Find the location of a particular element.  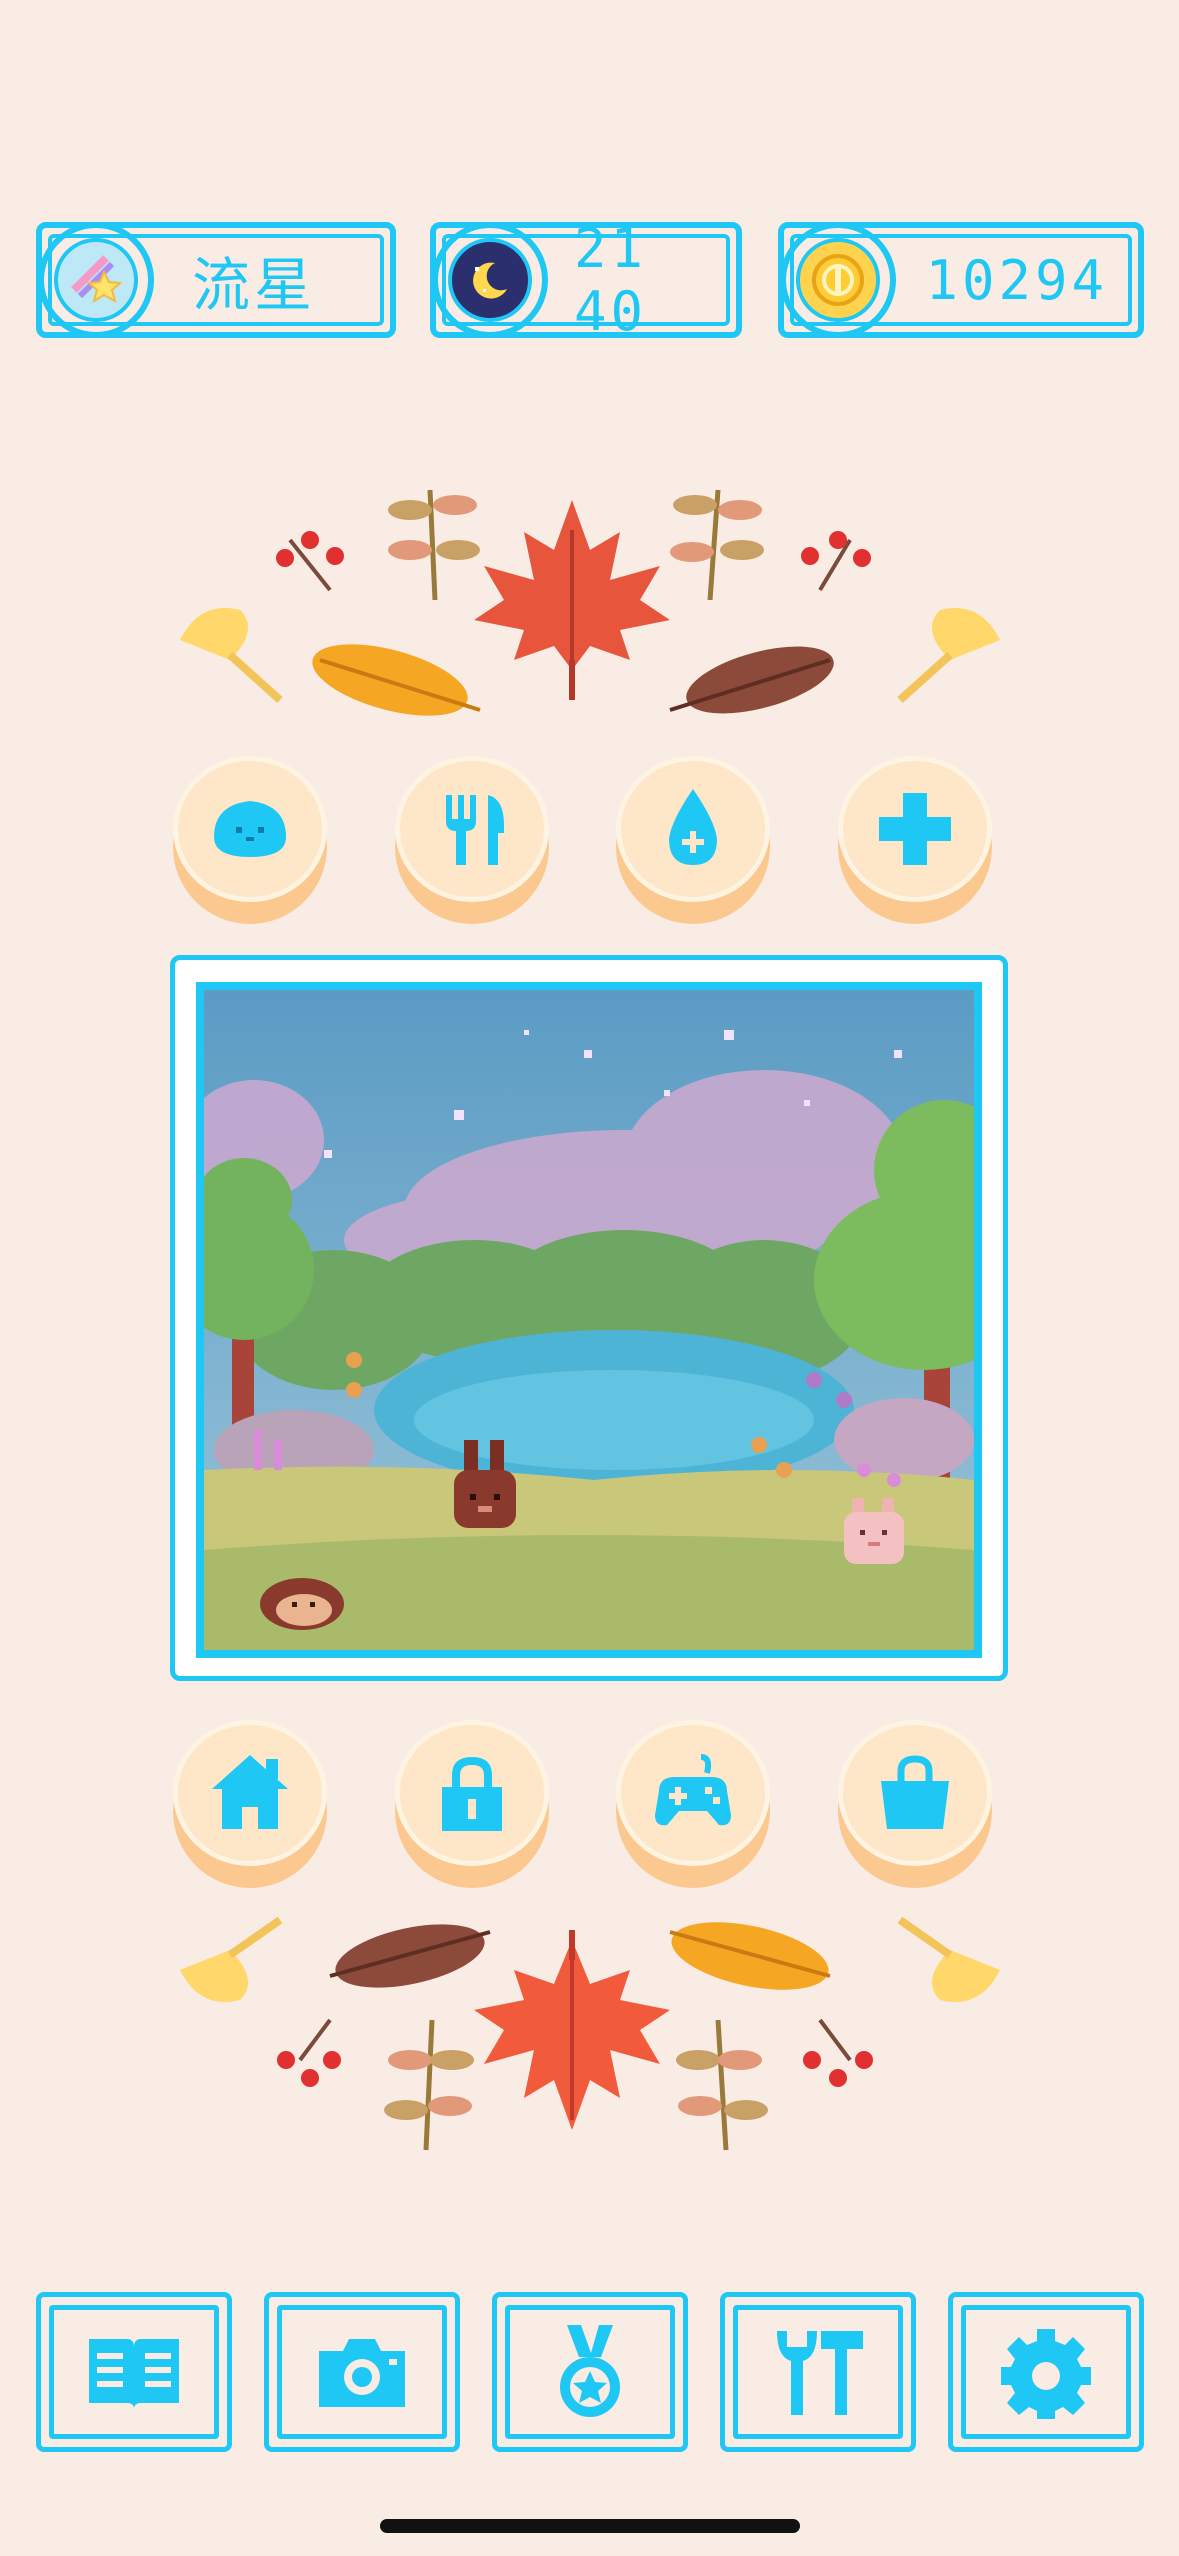

time-pill: 21 40 is located at coordinates (586, 280).